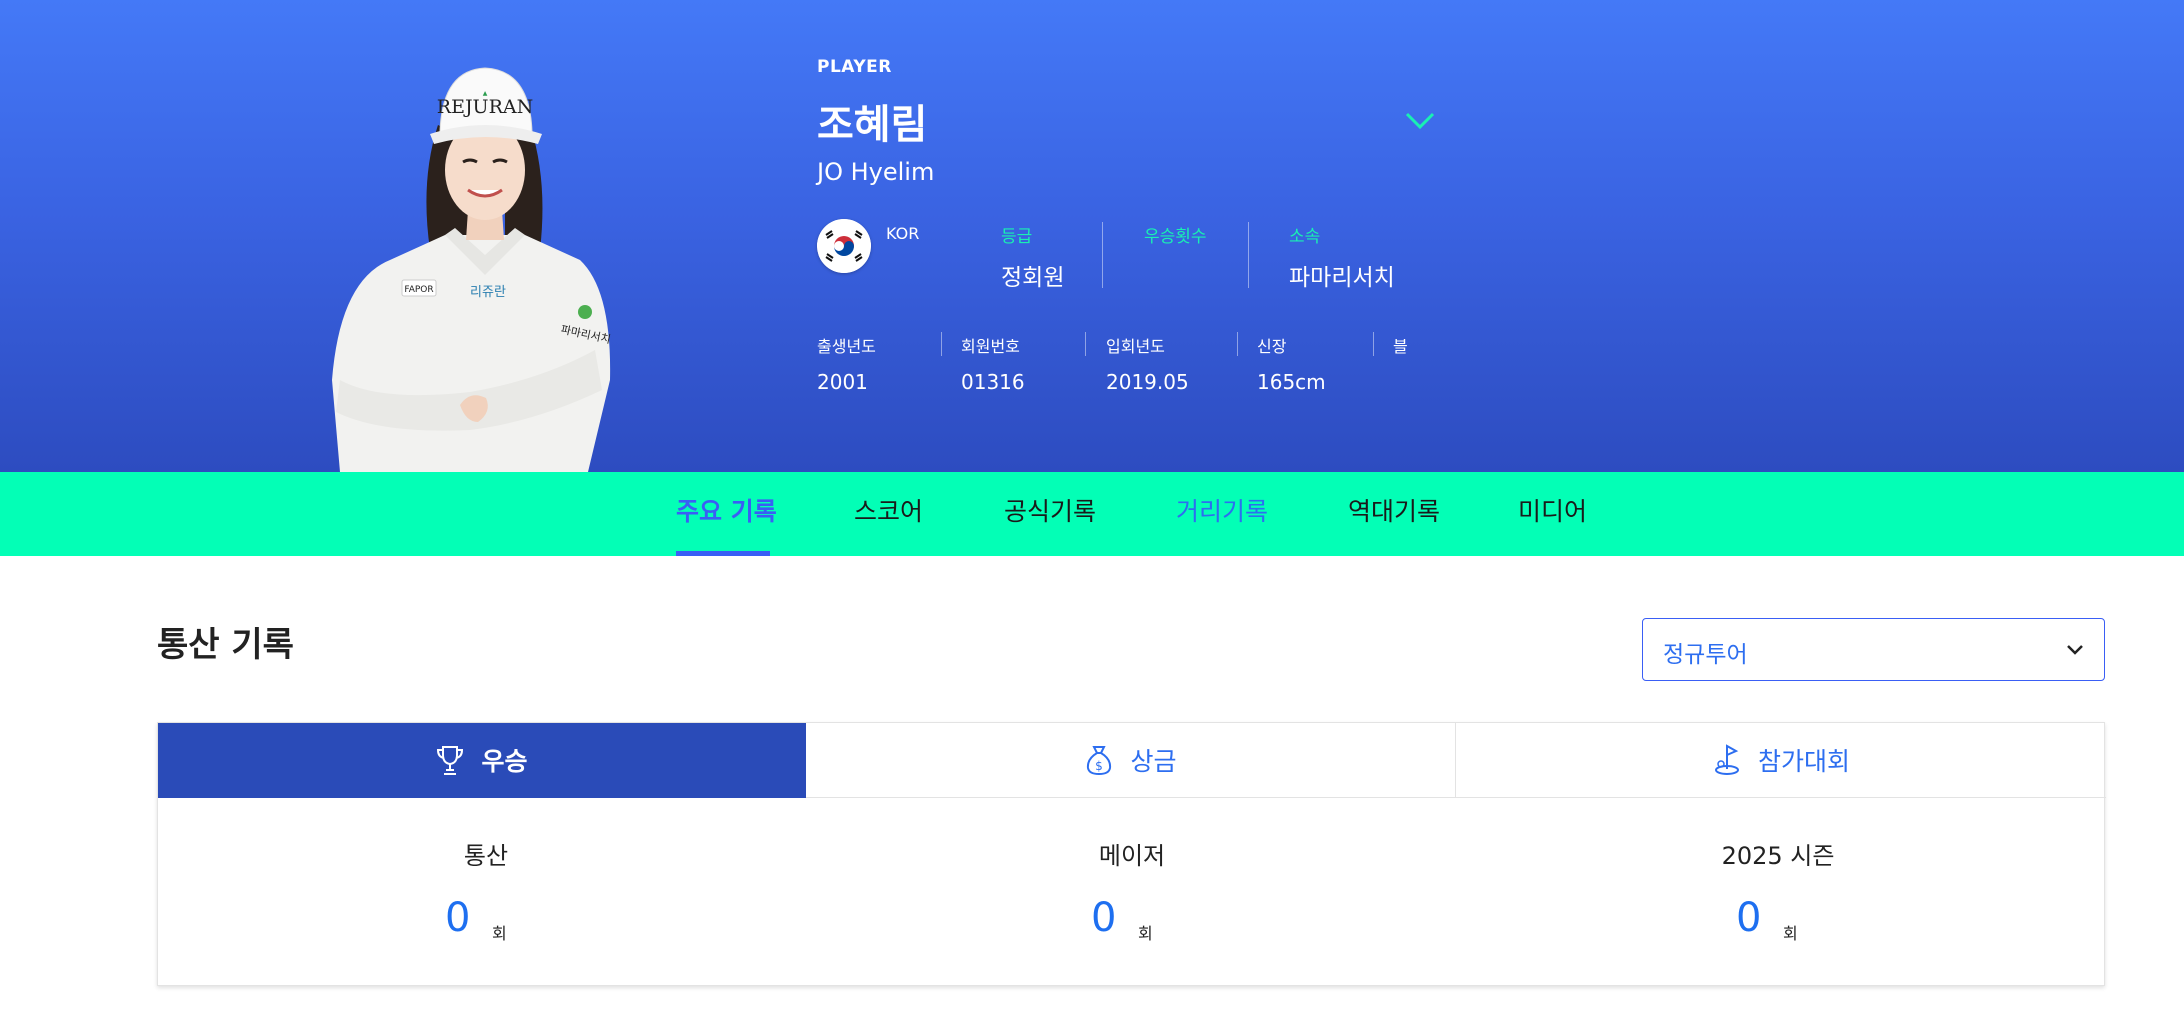 This screenshot has width=2184, height=1009. I want to click on member-number-value: 01316, so click(993, 382).